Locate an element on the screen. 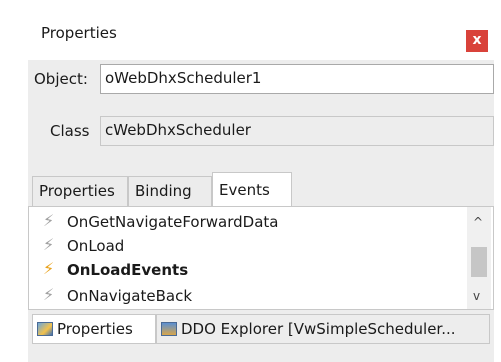 The width and height of the screenshot is (501, 362). event-label: OnGetNavigateForwardData is located at coordinates (173, 222).